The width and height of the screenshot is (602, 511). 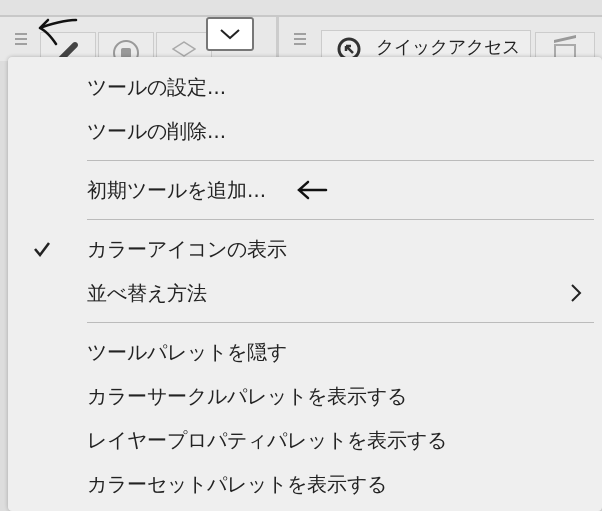 What do you see at coordinates (305, 293) in the screenshot?
I see `menu-item: 並べ替え方法` at bounding box center [305, 293].